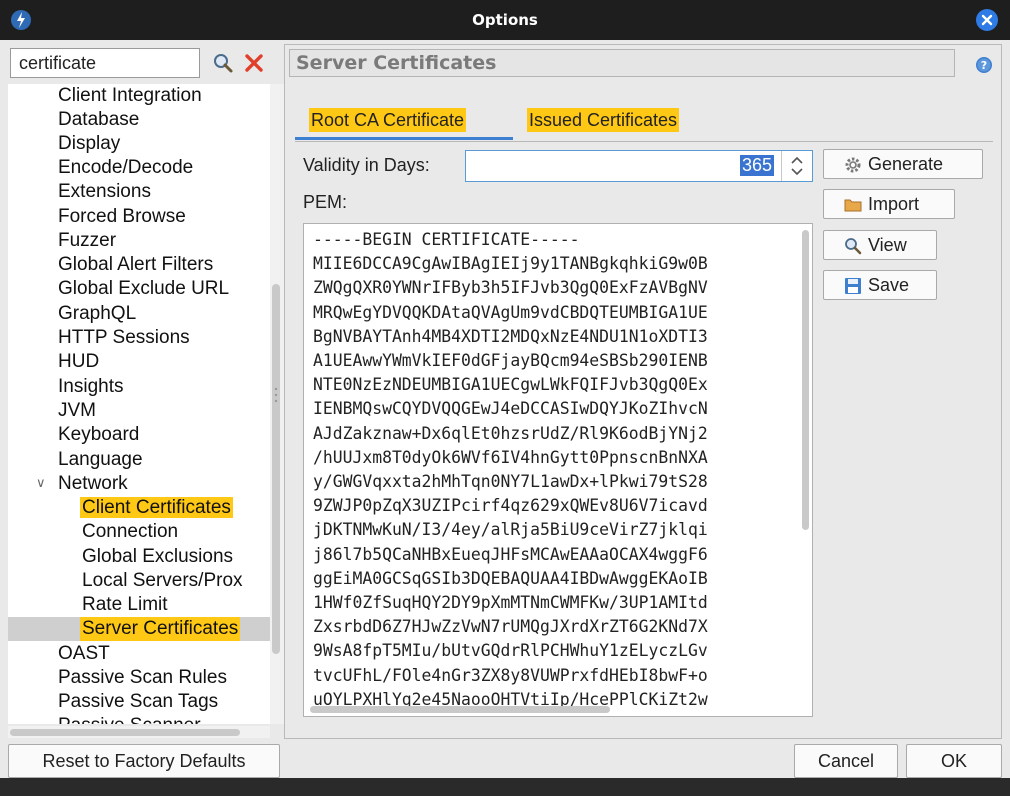 The width and height of the screenshot is (1010, 796). What do you see at coordinates (510, 651) in the screenshot?
I see `pem-line: 9WsA8fpT5MIu/bUtvGQdrRlPCHWhuY1zELyczLGv` at bounding box center [510, 651].